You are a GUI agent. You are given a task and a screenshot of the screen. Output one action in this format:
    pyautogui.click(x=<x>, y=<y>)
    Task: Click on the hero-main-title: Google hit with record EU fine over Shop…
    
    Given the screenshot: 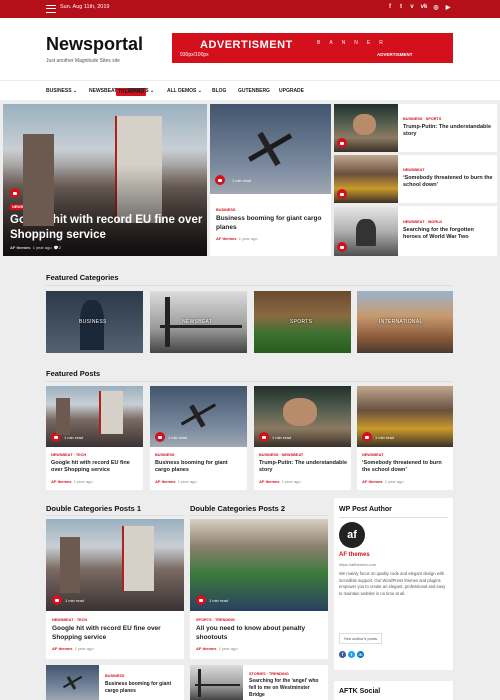 What is the action you would take?
    pyautogui.click(x=107, y=228)
    